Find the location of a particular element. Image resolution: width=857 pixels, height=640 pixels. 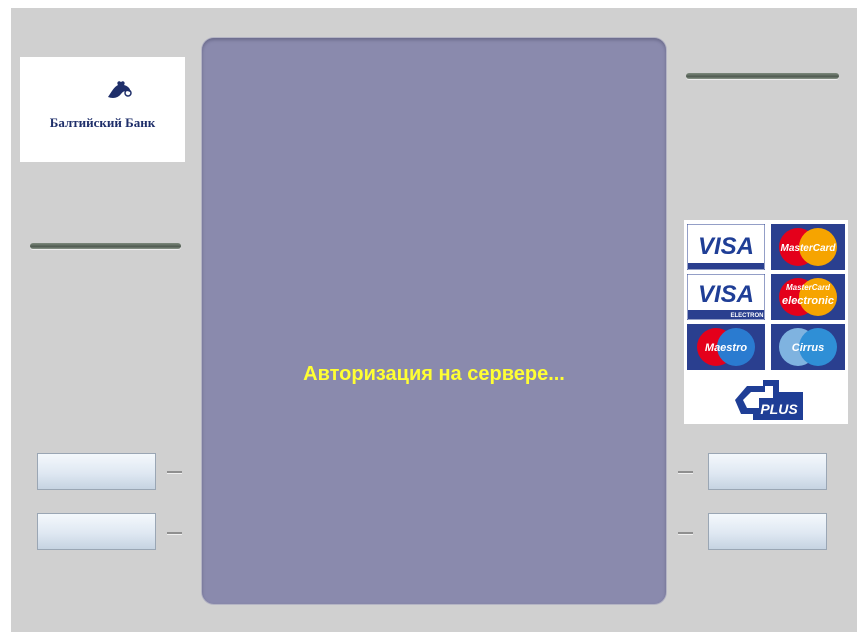

cirrus-logo: Cirrus is located at coordinates (808, 347).